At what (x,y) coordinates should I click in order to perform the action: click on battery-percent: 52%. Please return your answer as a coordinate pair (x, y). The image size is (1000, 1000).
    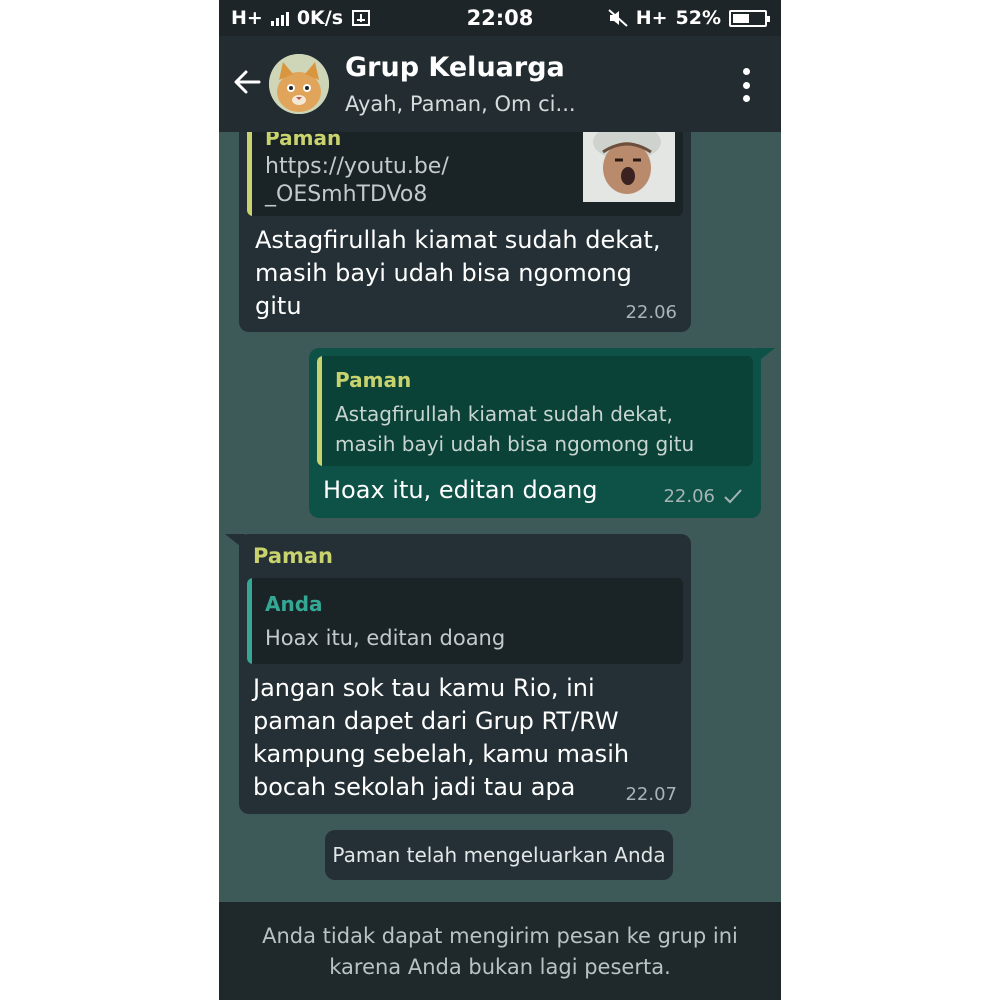
    Looking at the image, I should click on (698, 18).